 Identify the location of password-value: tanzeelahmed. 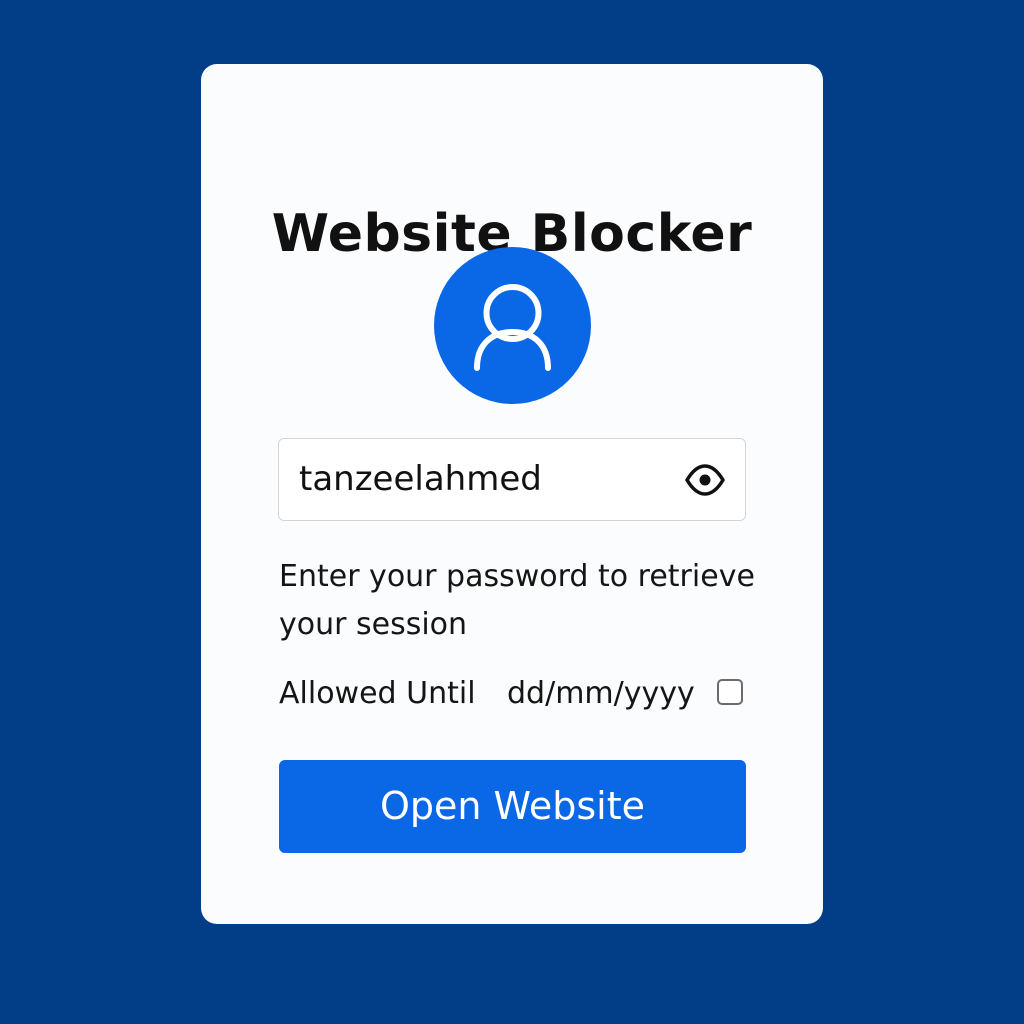
(420, 479).